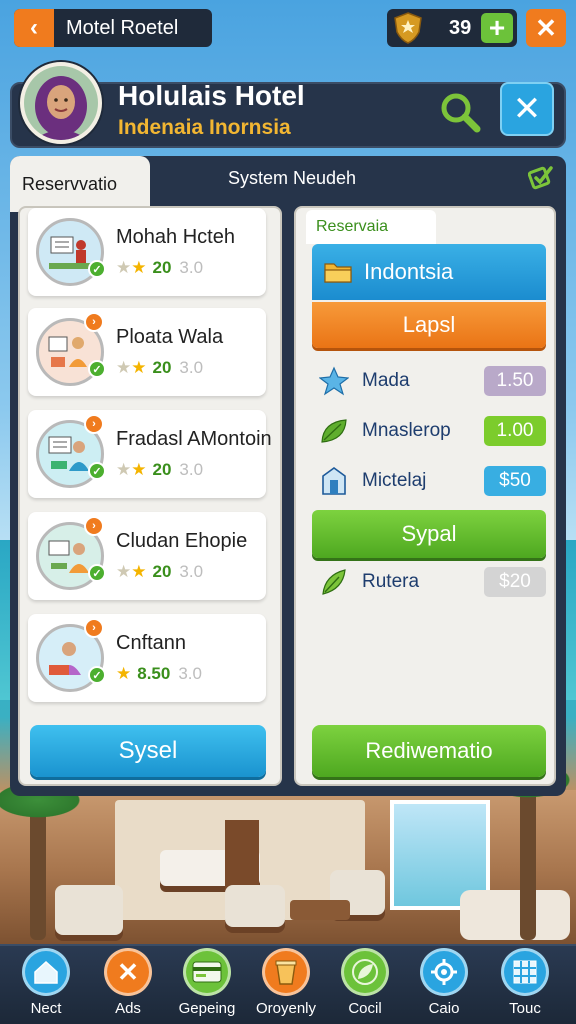 The height and width of the screenshot is (1024, 576). I want to click on redirect-button: Rediwematio, so click(429, 751).